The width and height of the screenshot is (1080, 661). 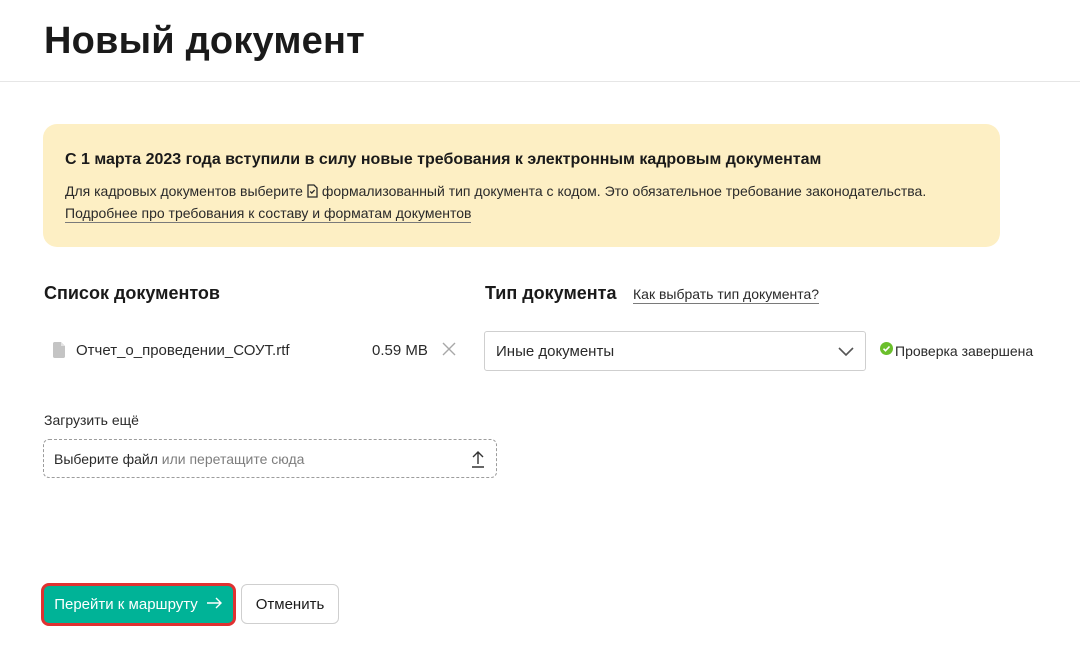 What do you see at coordinates (91, 420) in the screenshot?
I see `upload-more-label: Загрузить ещё` at bounding box center [91, 420].